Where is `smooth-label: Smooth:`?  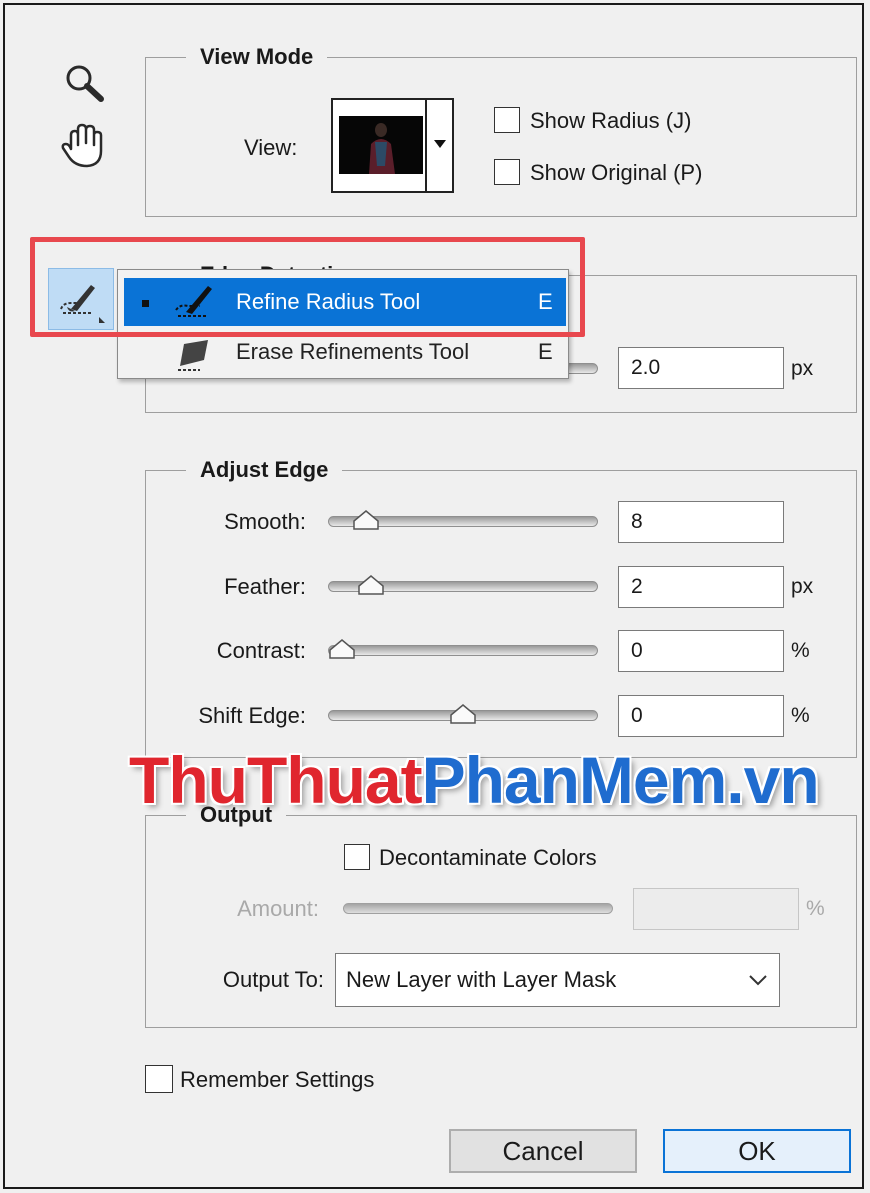
smooth-label: Smooth: is located at coordinates (265, 521).